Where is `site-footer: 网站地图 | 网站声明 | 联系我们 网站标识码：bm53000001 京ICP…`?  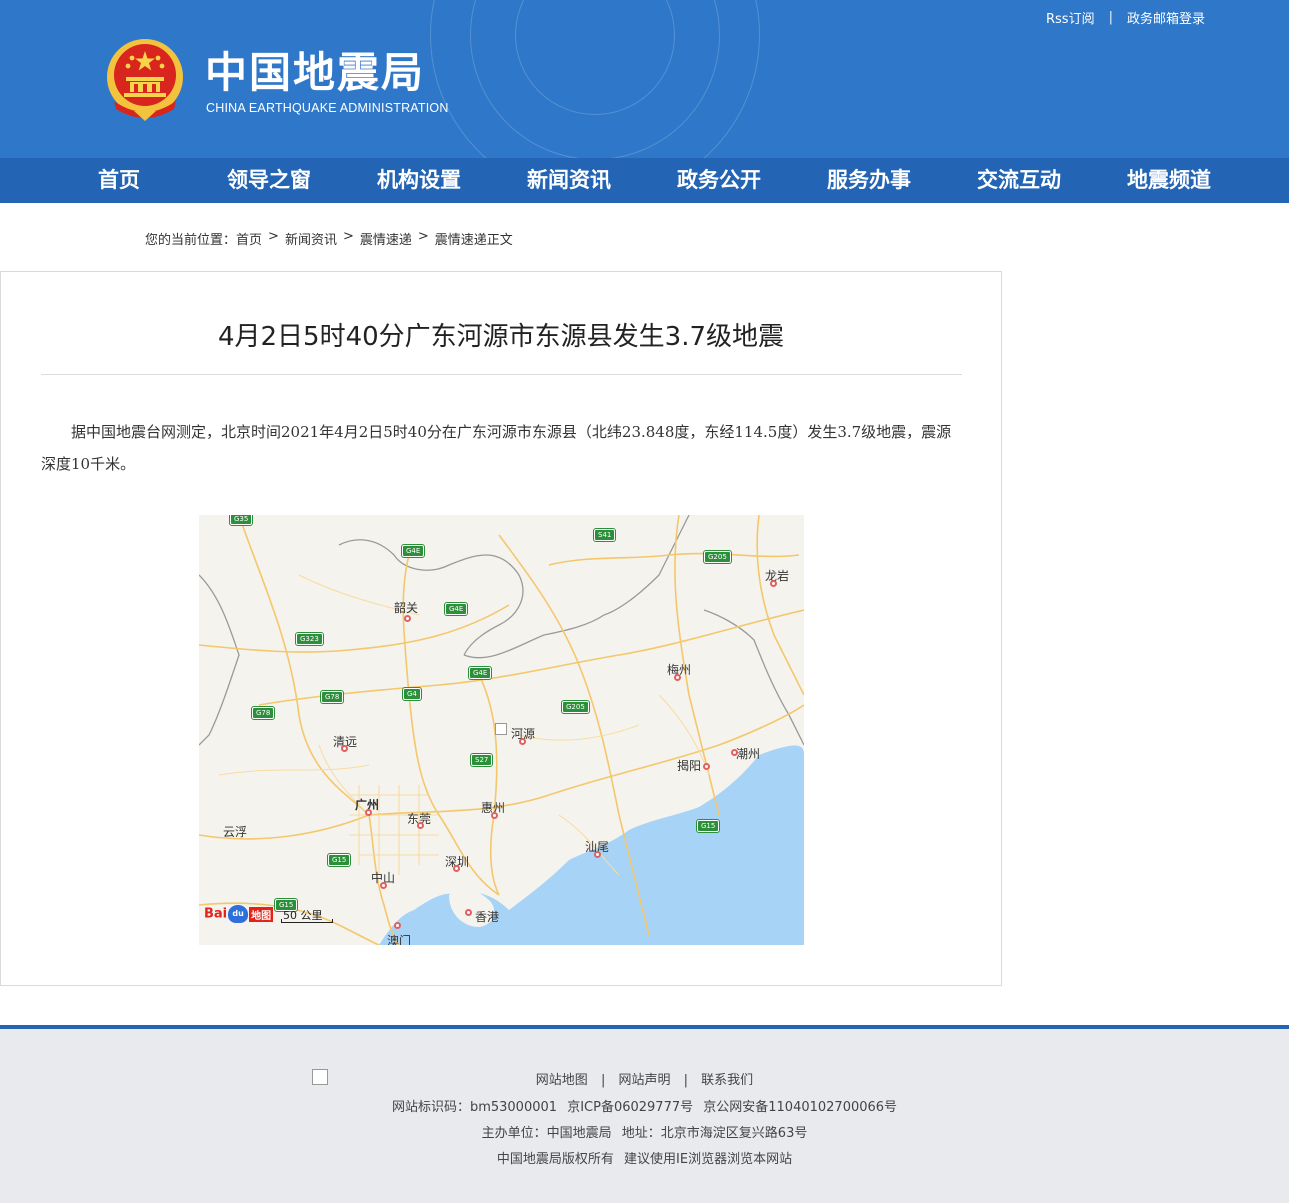 site-footer: 网站地图 | 网站声明 | 联系我们 网站标识码：bm53000001 京ICP… is located at coordinates (644, 1116).